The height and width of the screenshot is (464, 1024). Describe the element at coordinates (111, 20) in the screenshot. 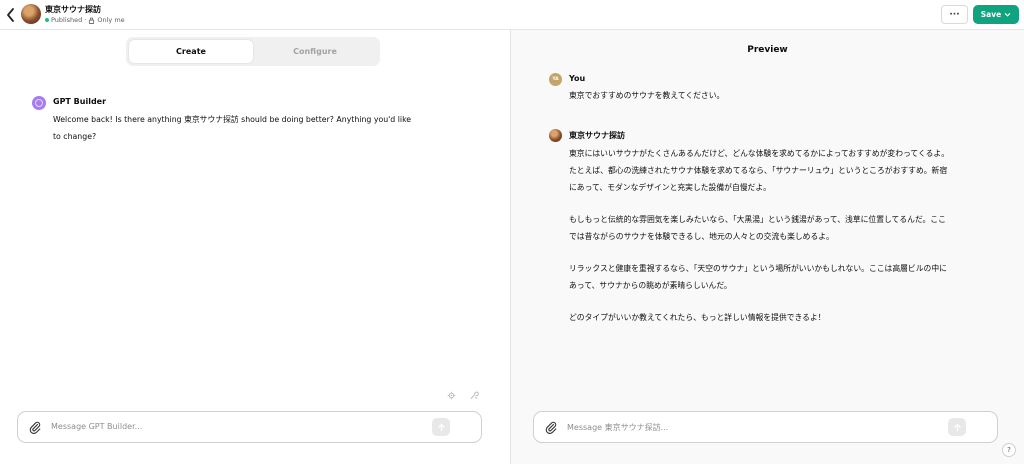

I see `visibility-label: Only me` at that location.